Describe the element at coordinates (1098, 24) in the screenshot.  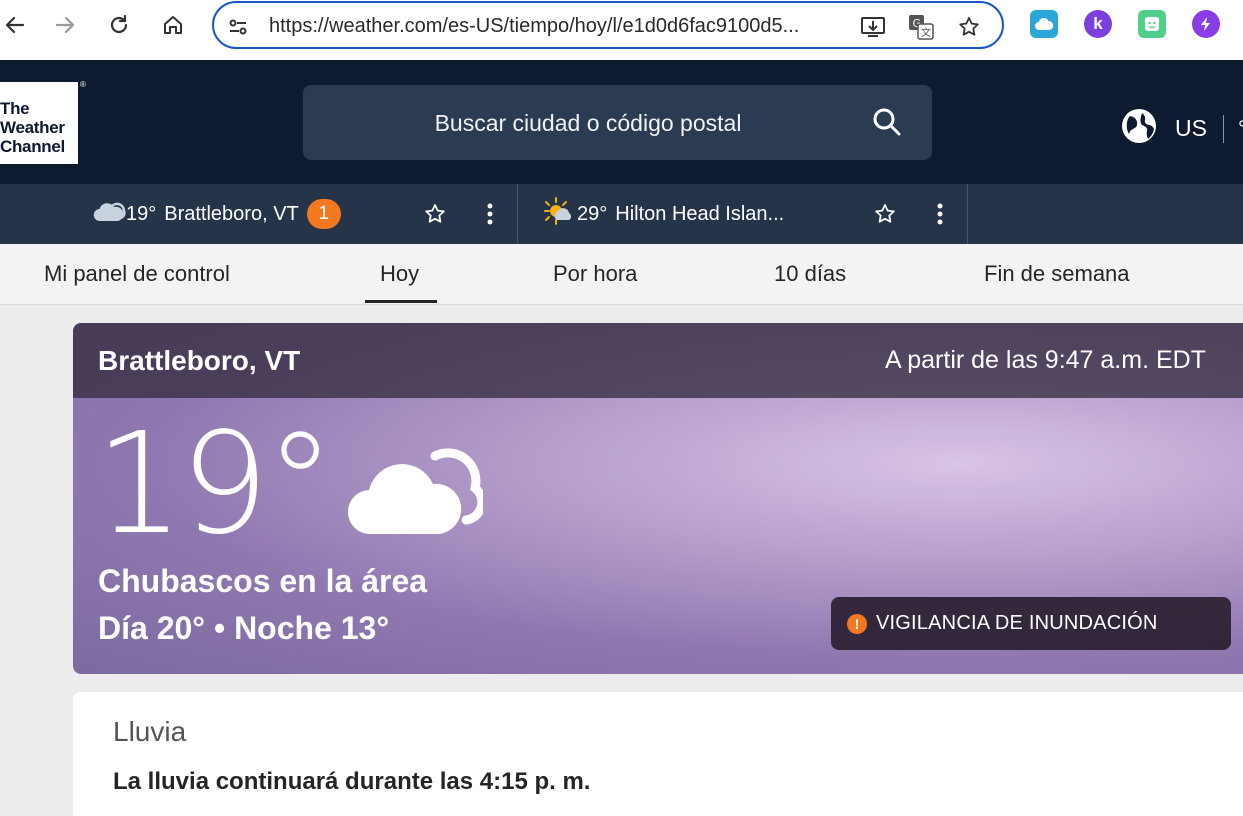
I see `extension-k-icon: k` at that location.